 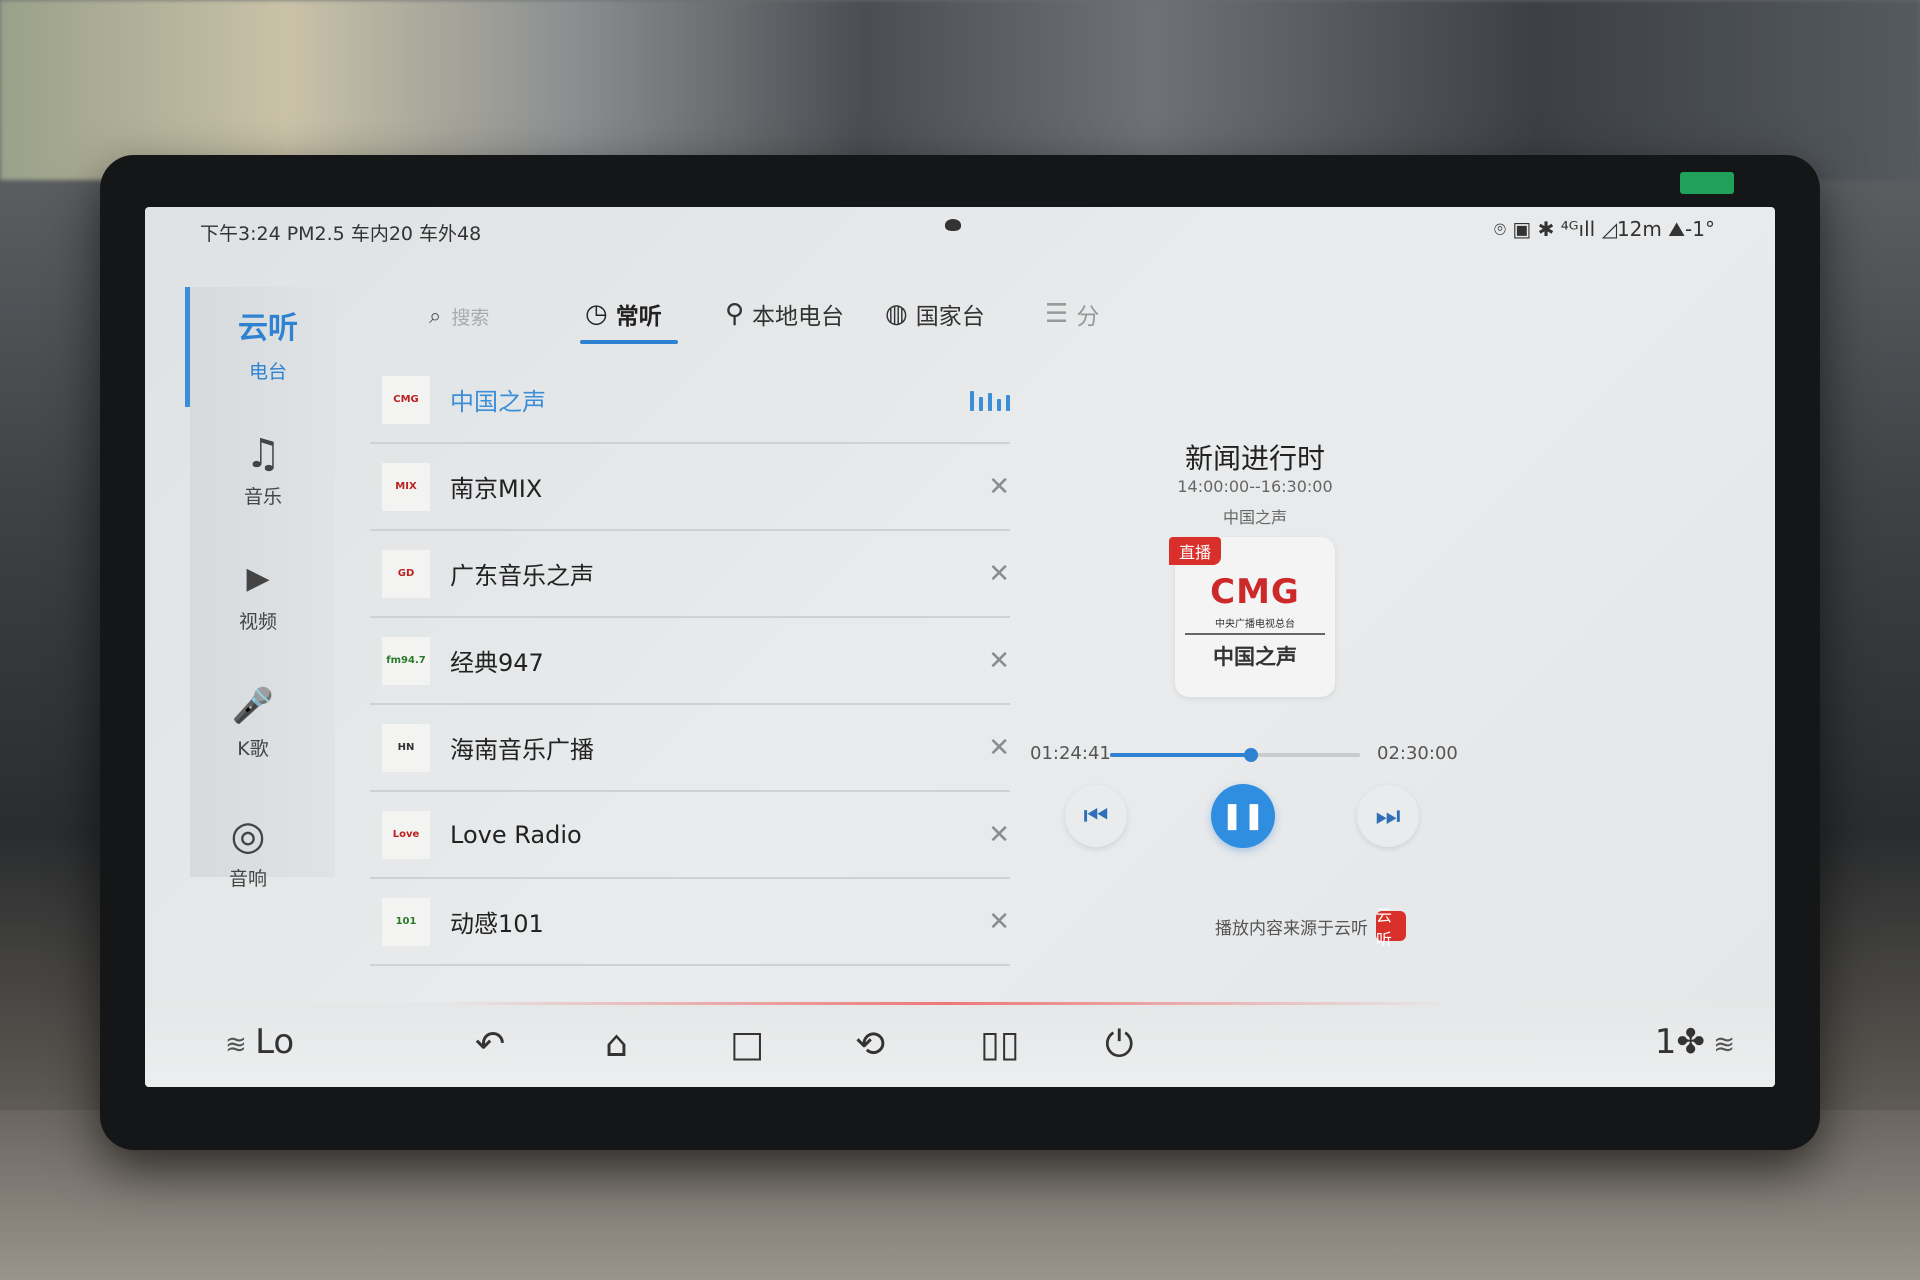 I want to click on pause-button: ❚❚, so click(x=1243, y=816).